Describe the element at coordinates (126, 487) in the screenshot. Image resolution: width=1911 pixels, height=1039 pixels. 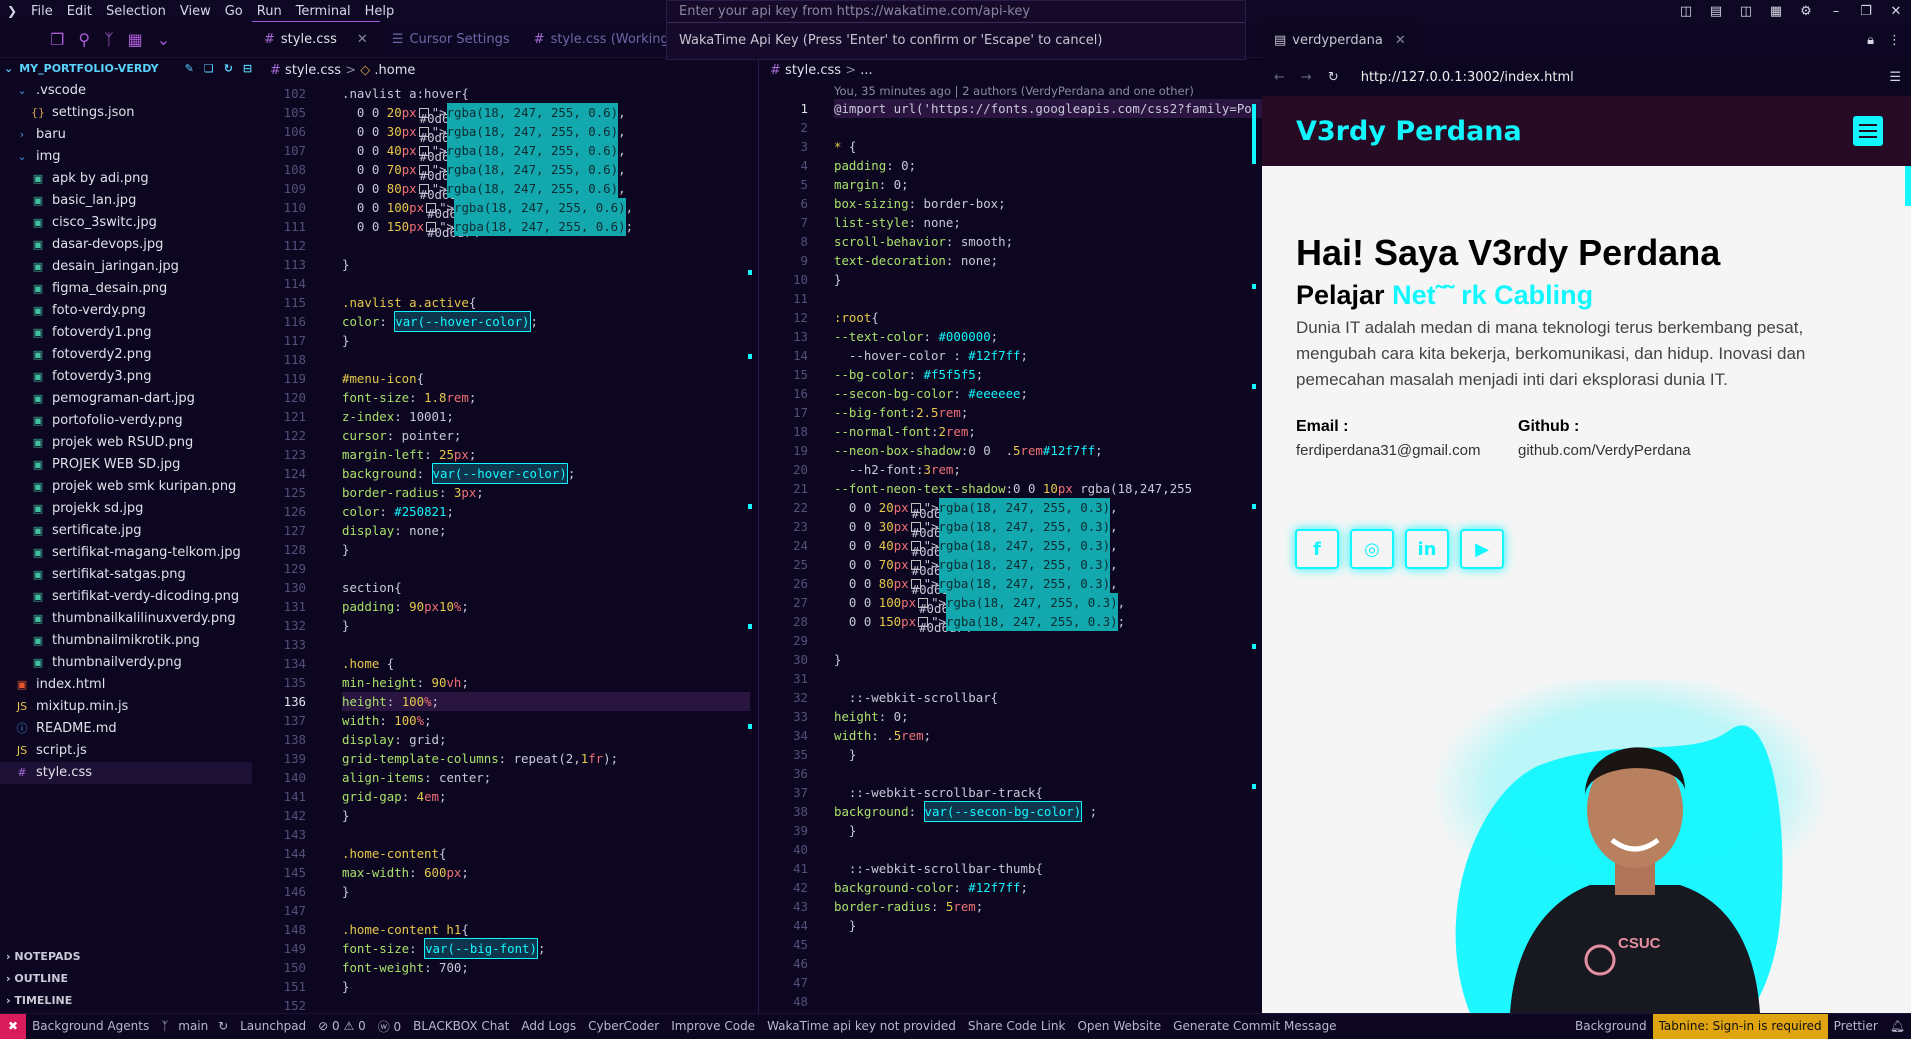
I see `tree-item: ▣ projek web smk kuripan.png` at that location.